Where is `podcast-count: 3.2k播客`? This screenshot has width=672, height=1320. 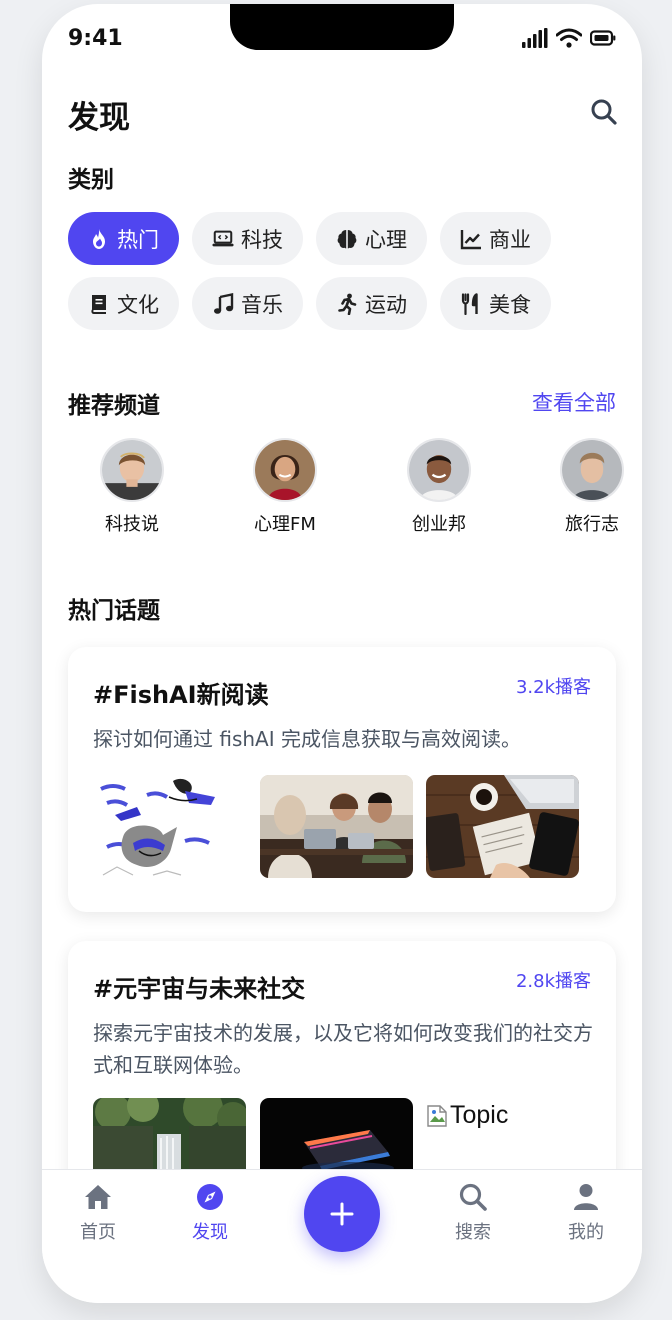 podcast-count: 3.2k播客 is located at coordinates (553, 687).